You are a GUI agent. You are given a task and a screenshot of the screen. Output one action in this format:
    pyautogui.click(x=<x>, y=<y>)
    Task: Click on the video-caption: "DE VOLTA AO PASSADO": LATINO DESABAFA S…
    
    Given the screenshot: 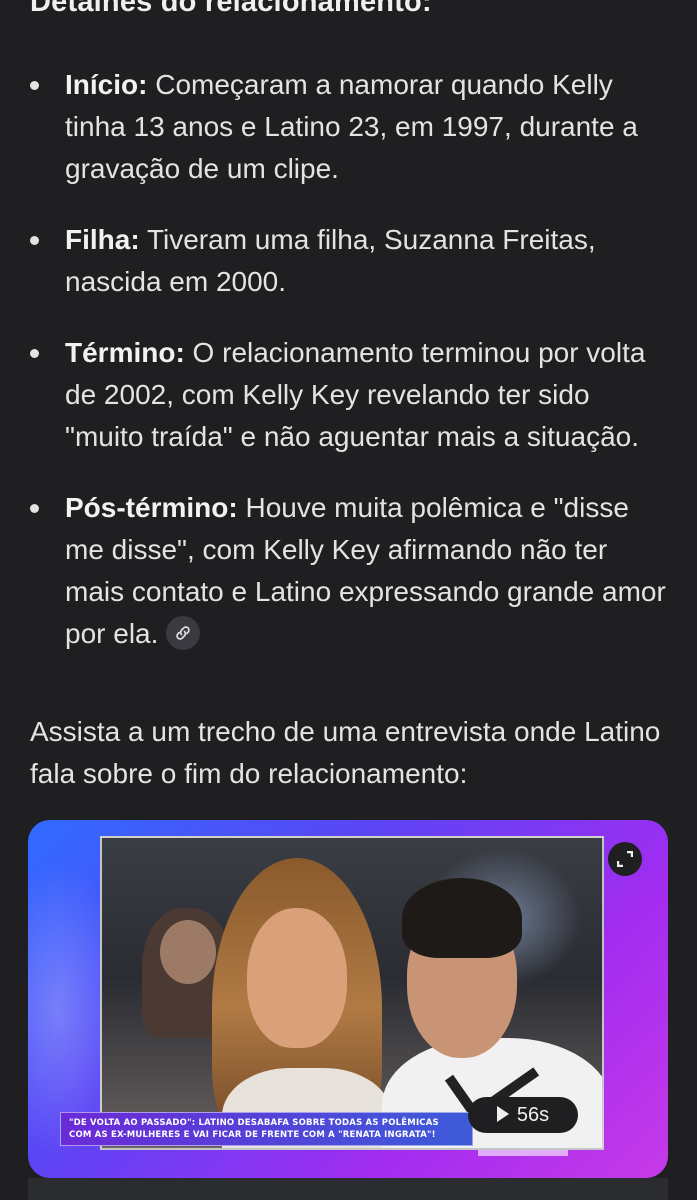 What is the action you would take?
    pyautogui.click(x=266, y=1129)
    